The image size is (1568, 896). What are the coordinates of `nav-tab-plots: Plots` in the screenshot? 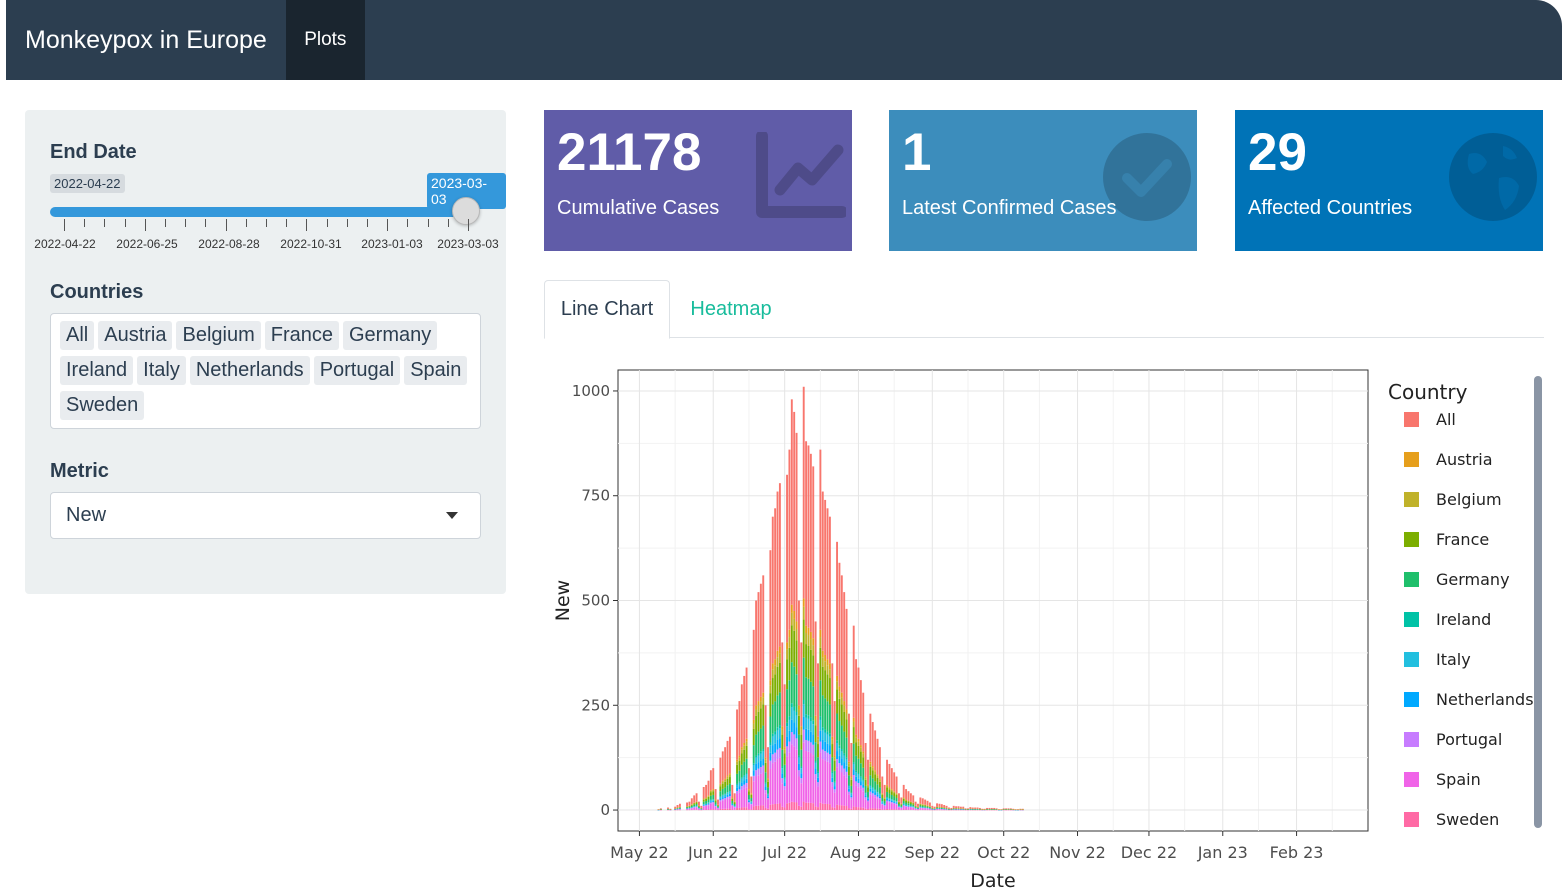 It's located at (325, 40).